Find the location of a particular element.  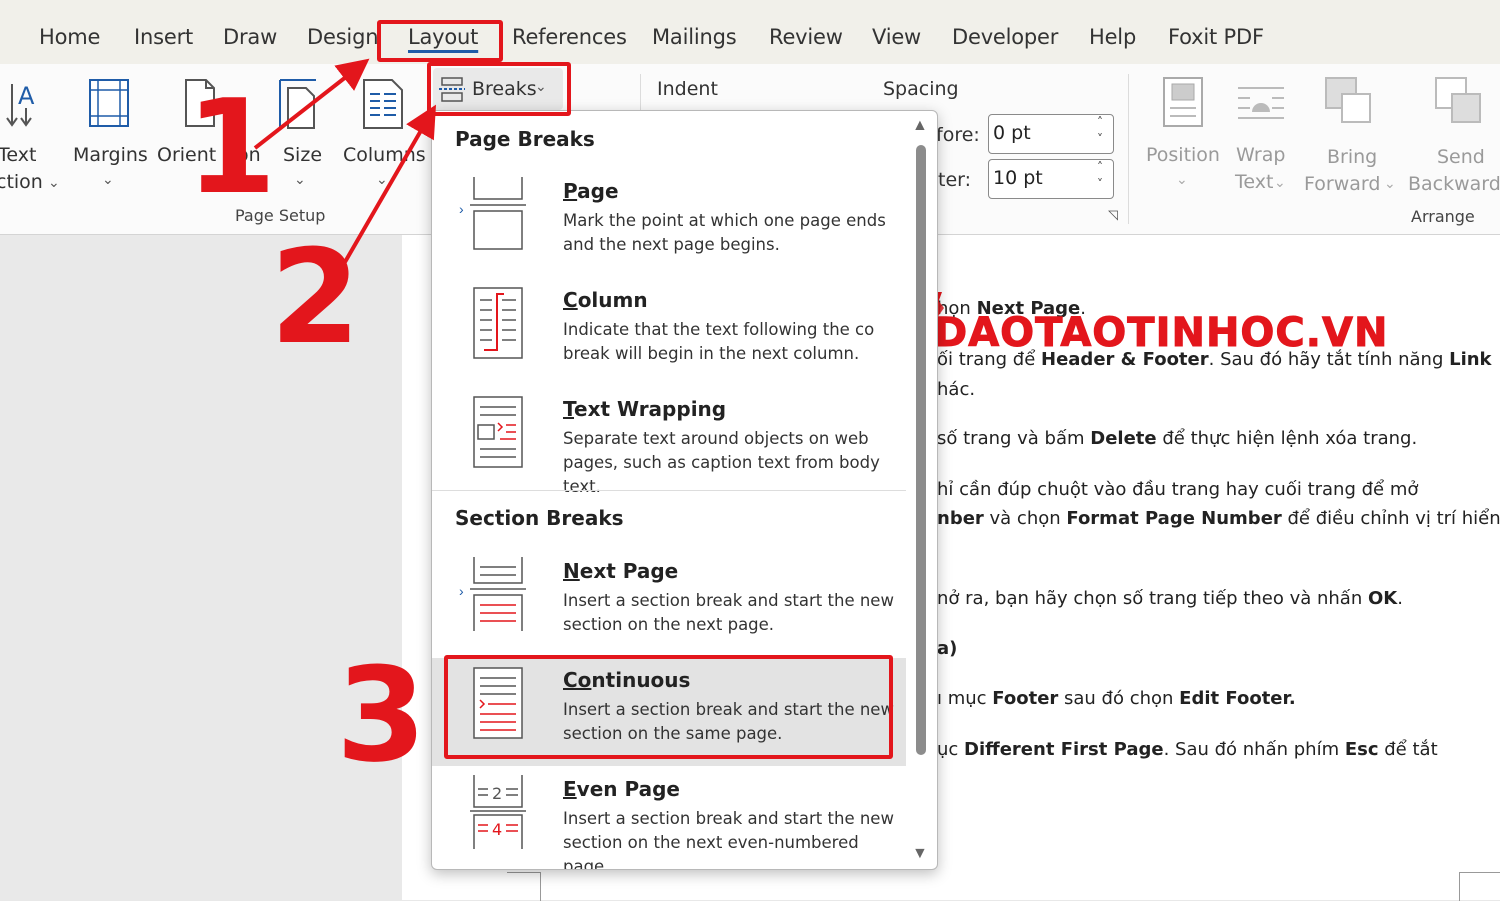

step-number-3: 3 is located at coordinates (381, 715).